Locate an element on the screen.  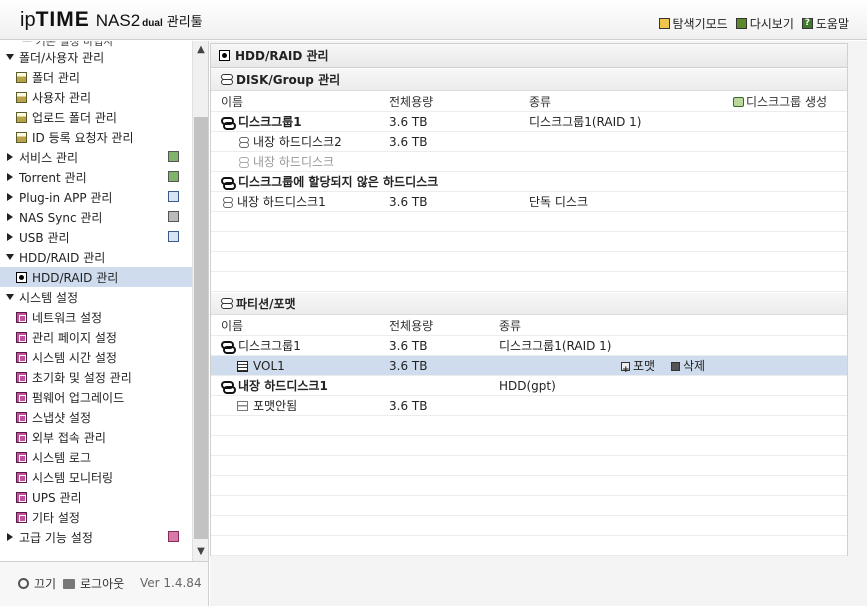
sidebar-item-label: 초기화 및 설정 관리 is located at coordinates (82, 377).